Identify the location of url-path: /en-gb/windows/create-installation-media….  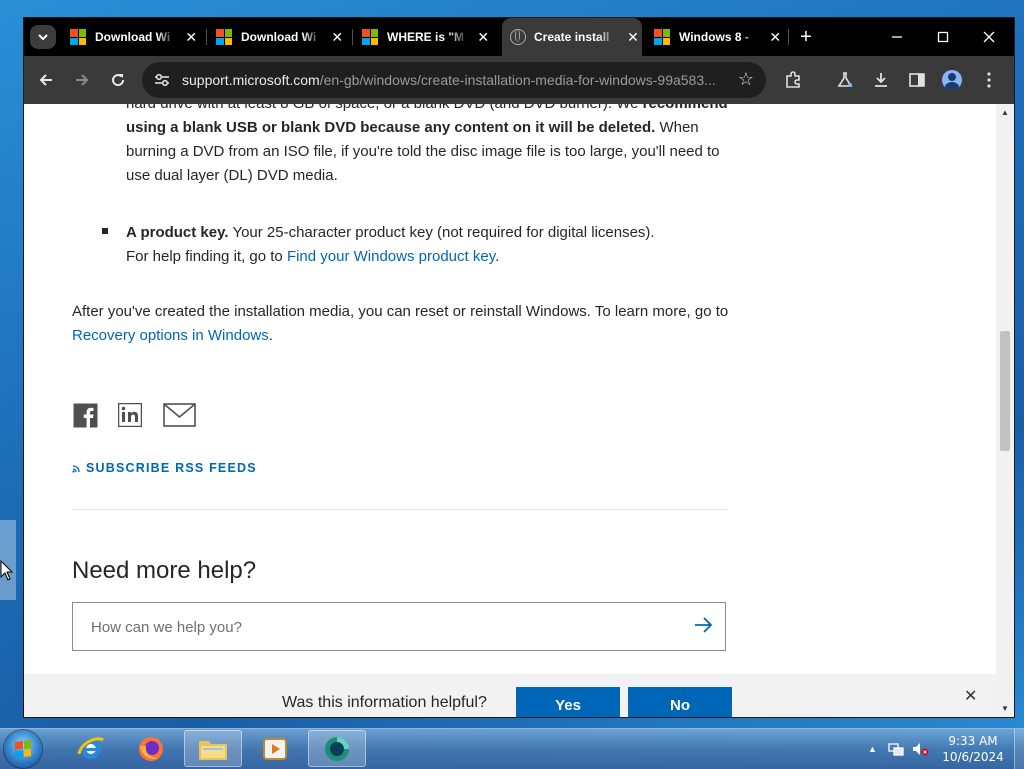
(517, 80).